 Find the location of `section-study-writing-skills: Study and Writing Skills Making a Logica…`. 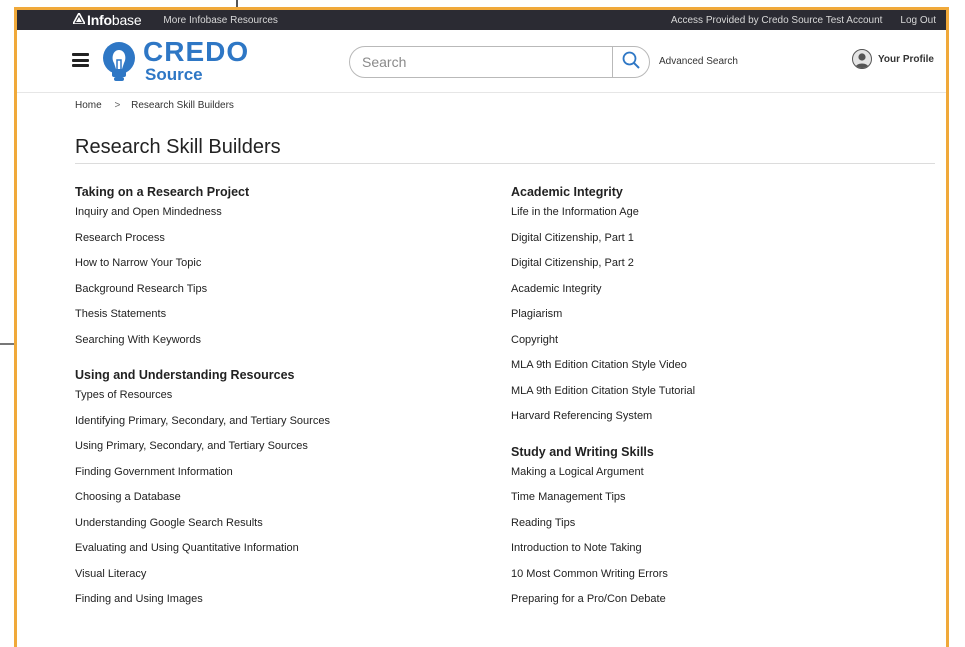

section-study-writing-skills: Study and Writing Skills Making a Logica… is located at coordinates (721, 531).